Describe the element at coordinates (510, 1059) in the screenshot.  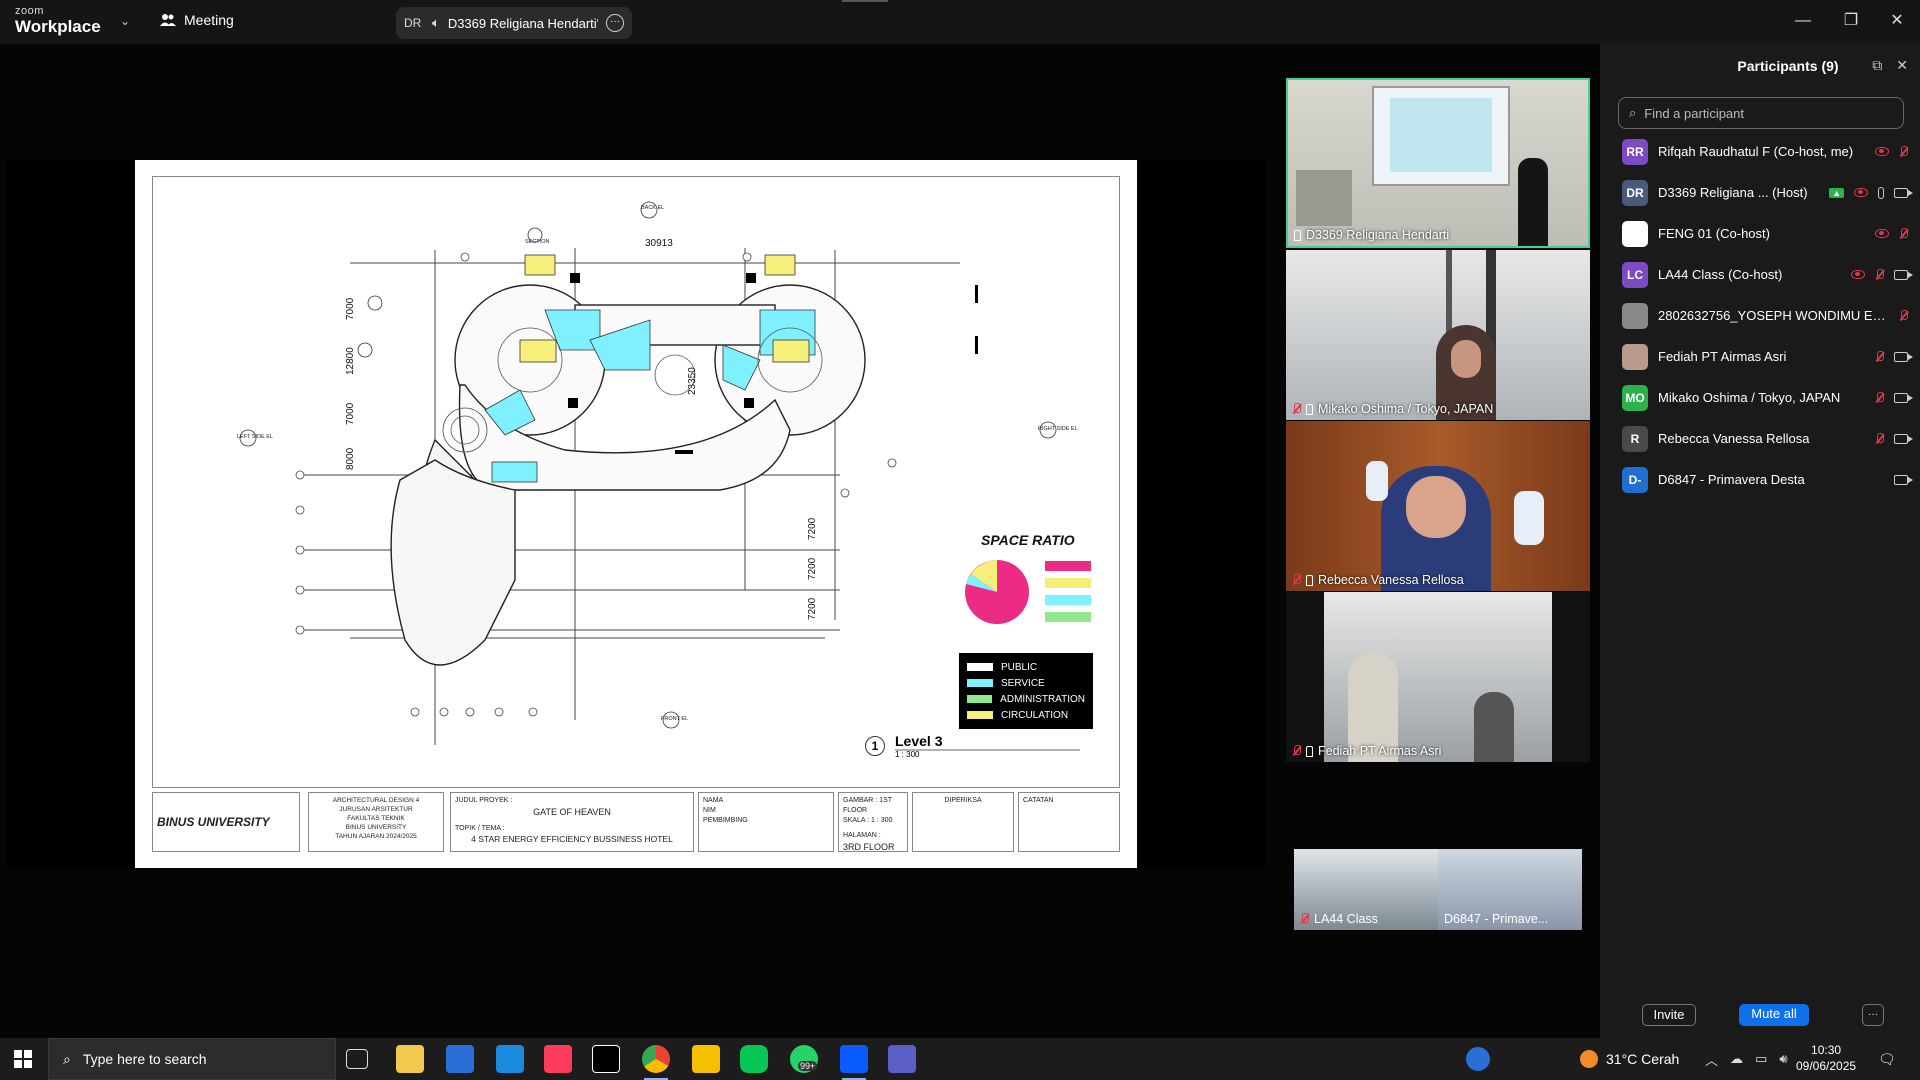
I see `mail-icon` at that location.